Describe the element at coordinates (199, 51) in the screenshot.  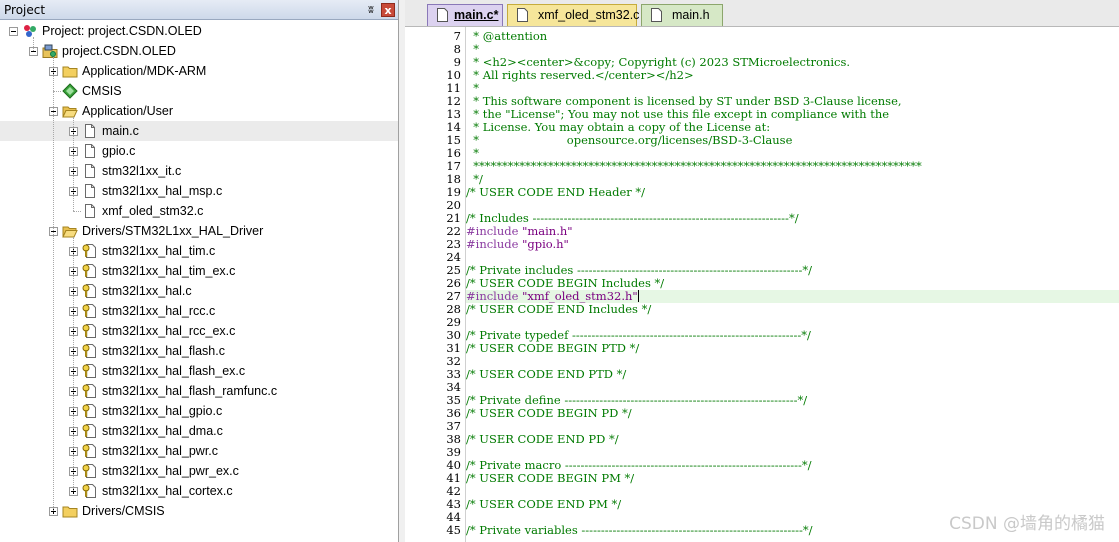
I see `tree-item: project.CSDN.OLED` at that location.